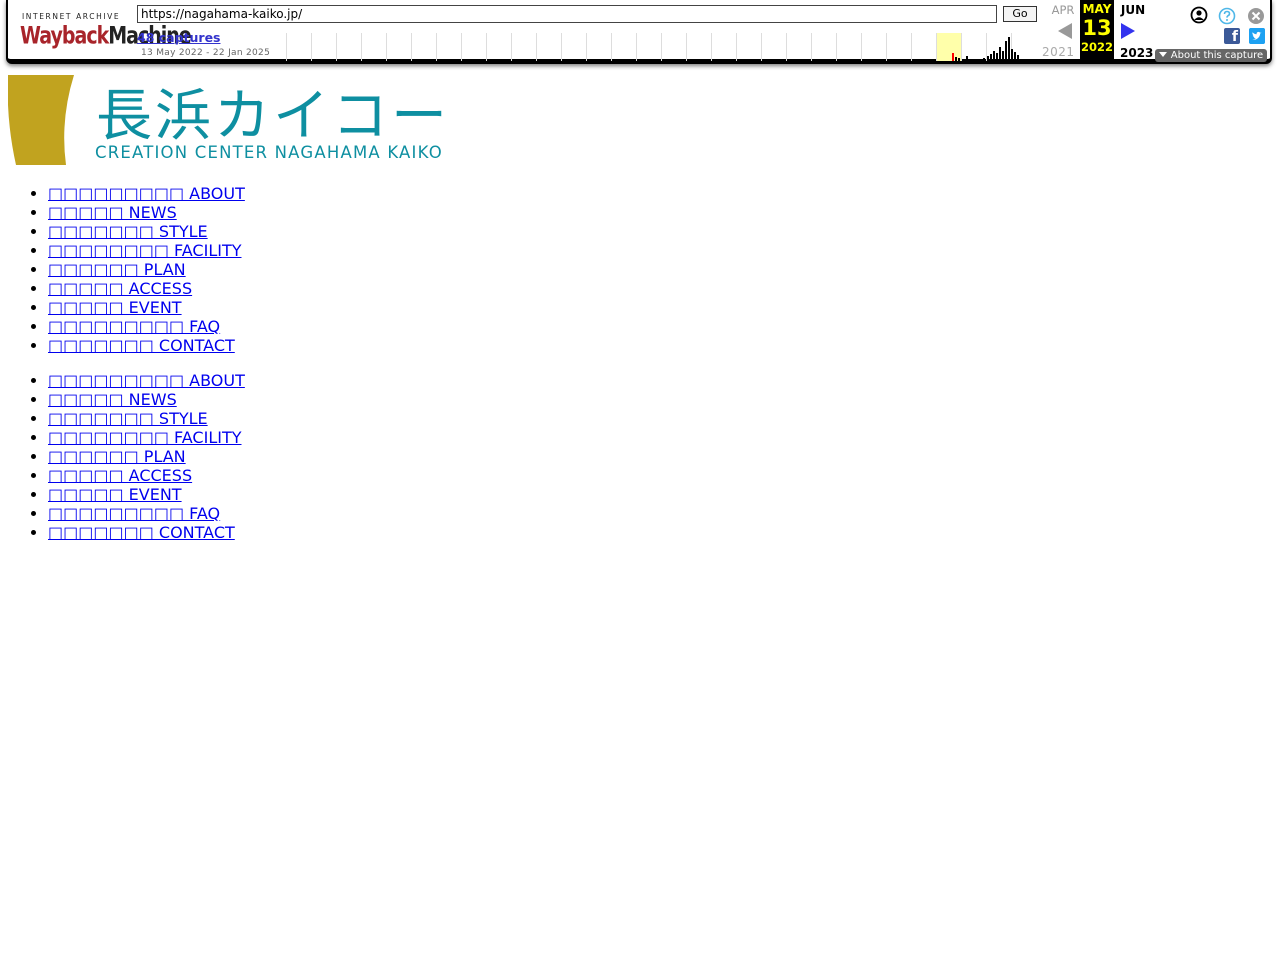 The height and width of the screenshot is (960, 1280). I want to click on next-month-label: JUN, so click(1133, 10).